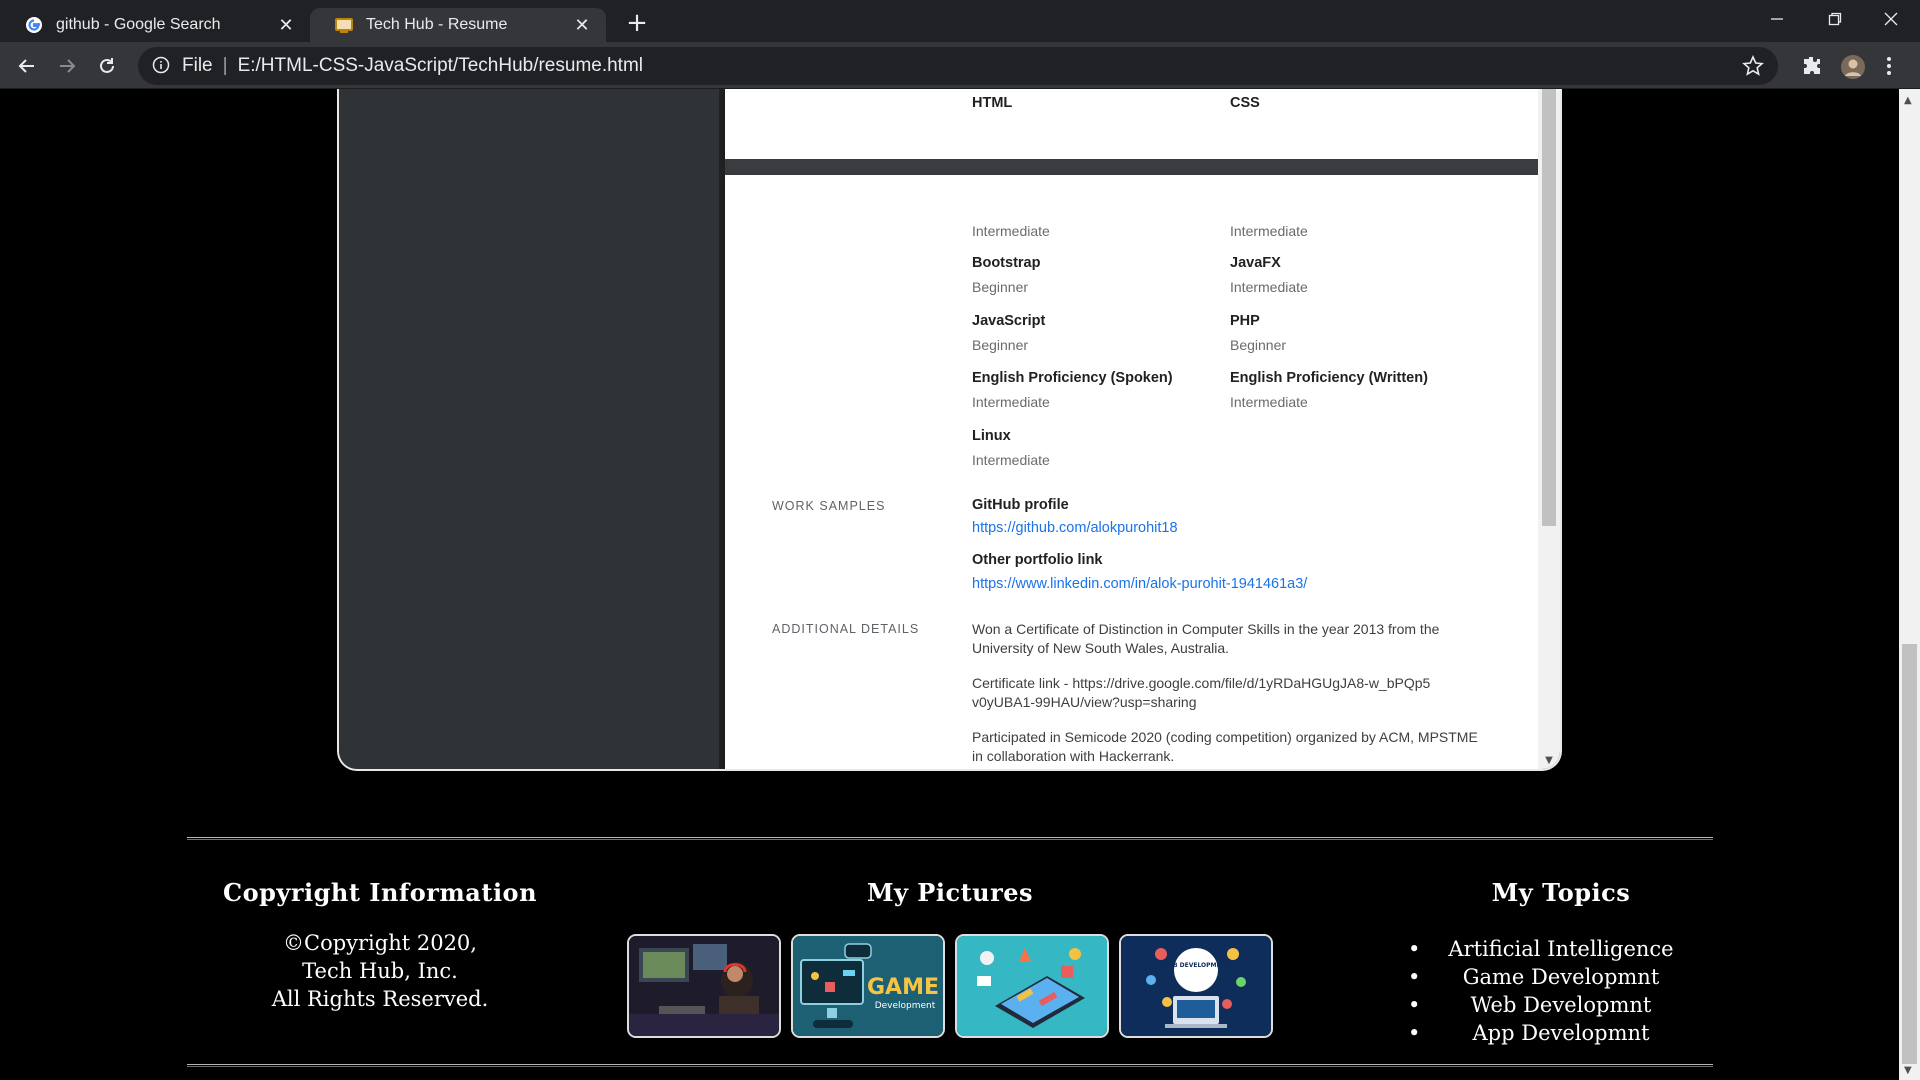  I want to click on resume-scrollbar: ▼, so click(1549, 429).